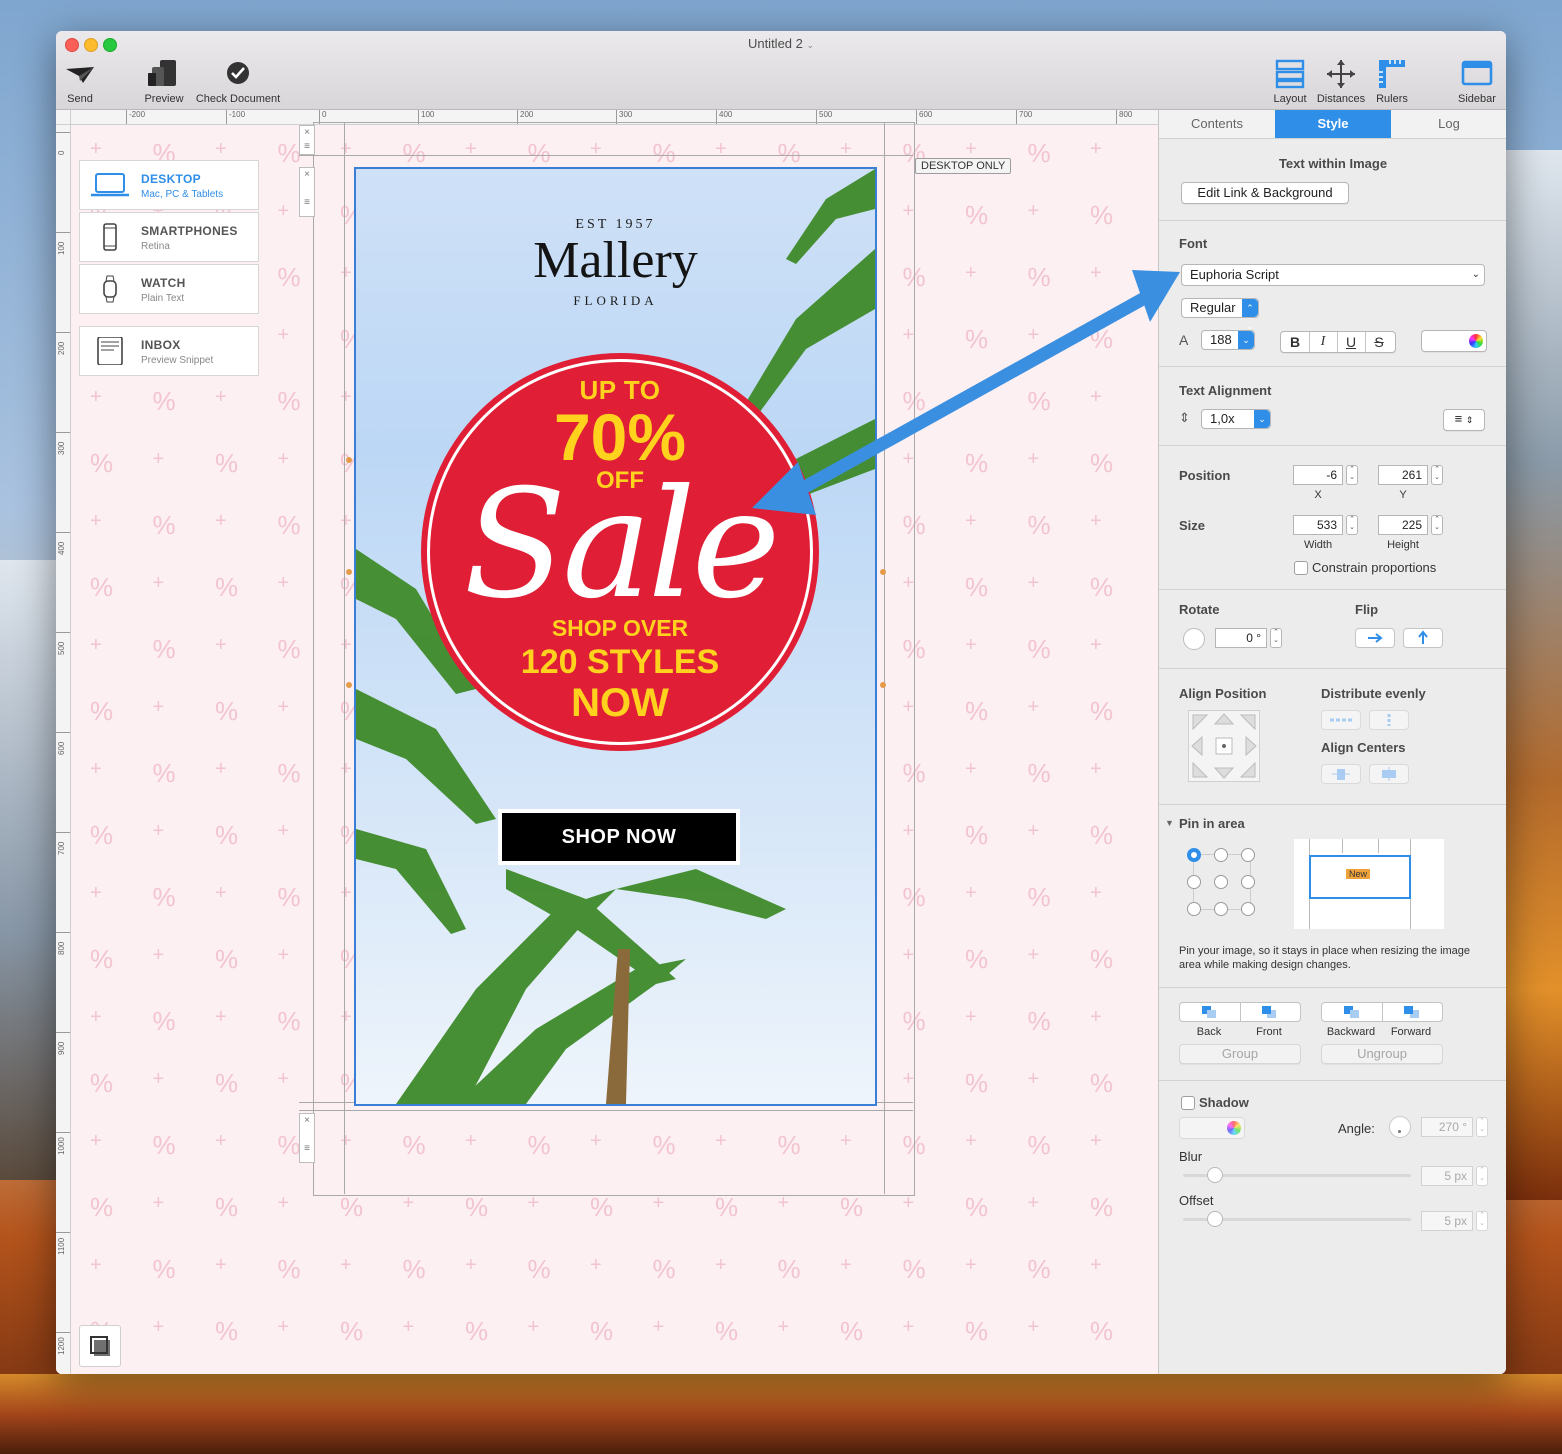 This screenshot has height=1454, width=1562. Describe the element at coordinates (1215, 1175) in the screenshot. I see `blur-slider-knob` at that location.